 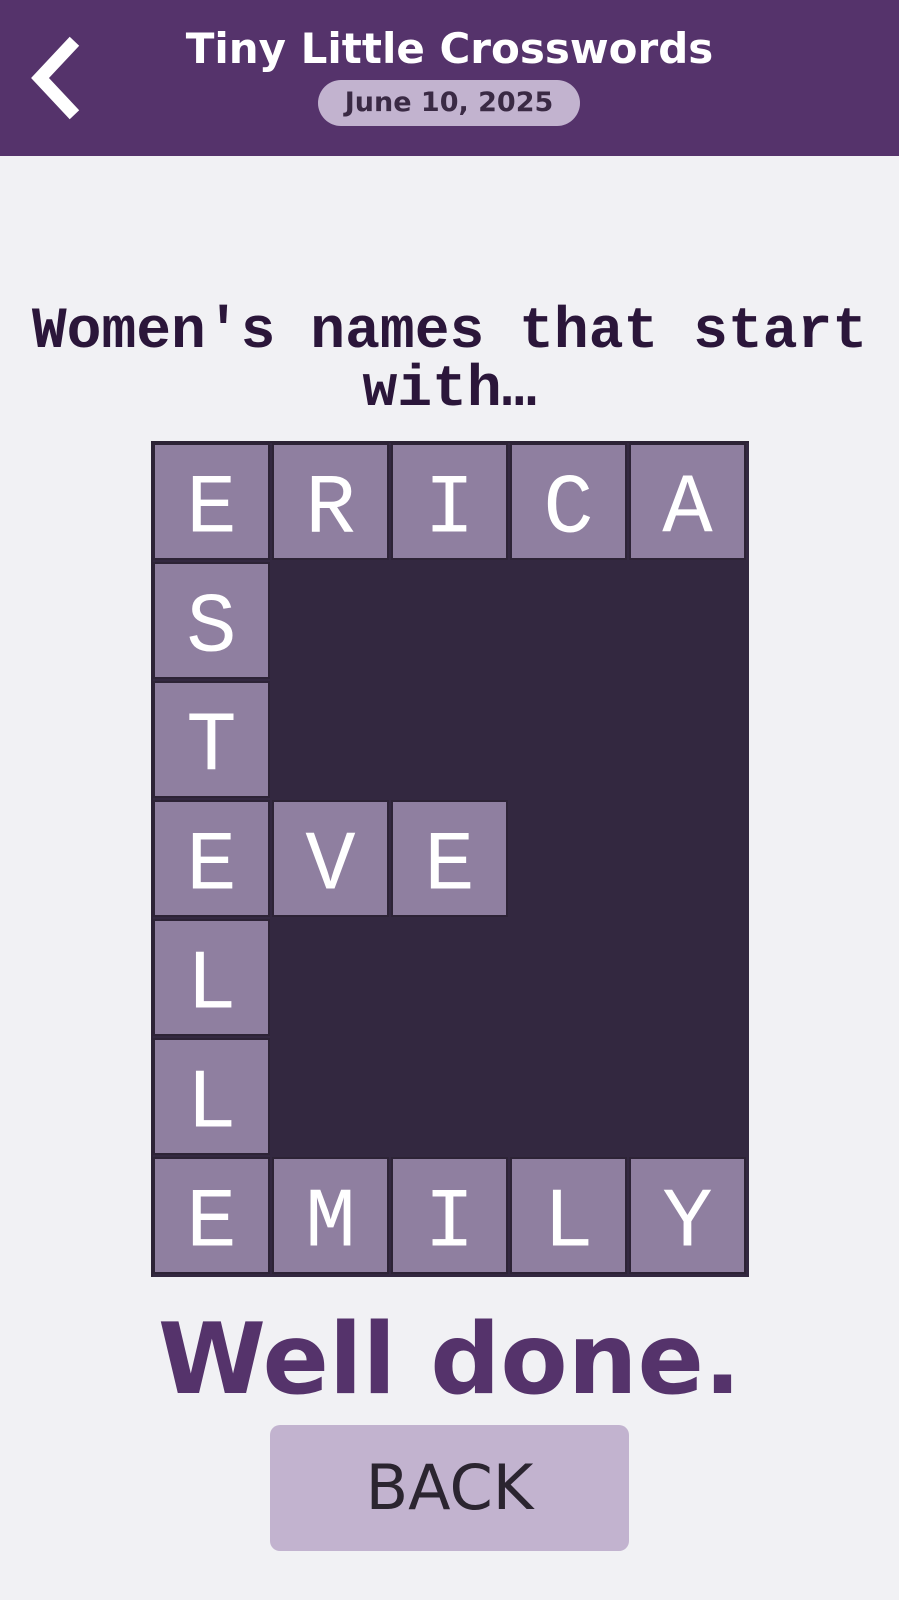 What do you see at coordinates (211, 629) in the screenshot?
I see `cell-letter: S` at bounding box center [211, 629].